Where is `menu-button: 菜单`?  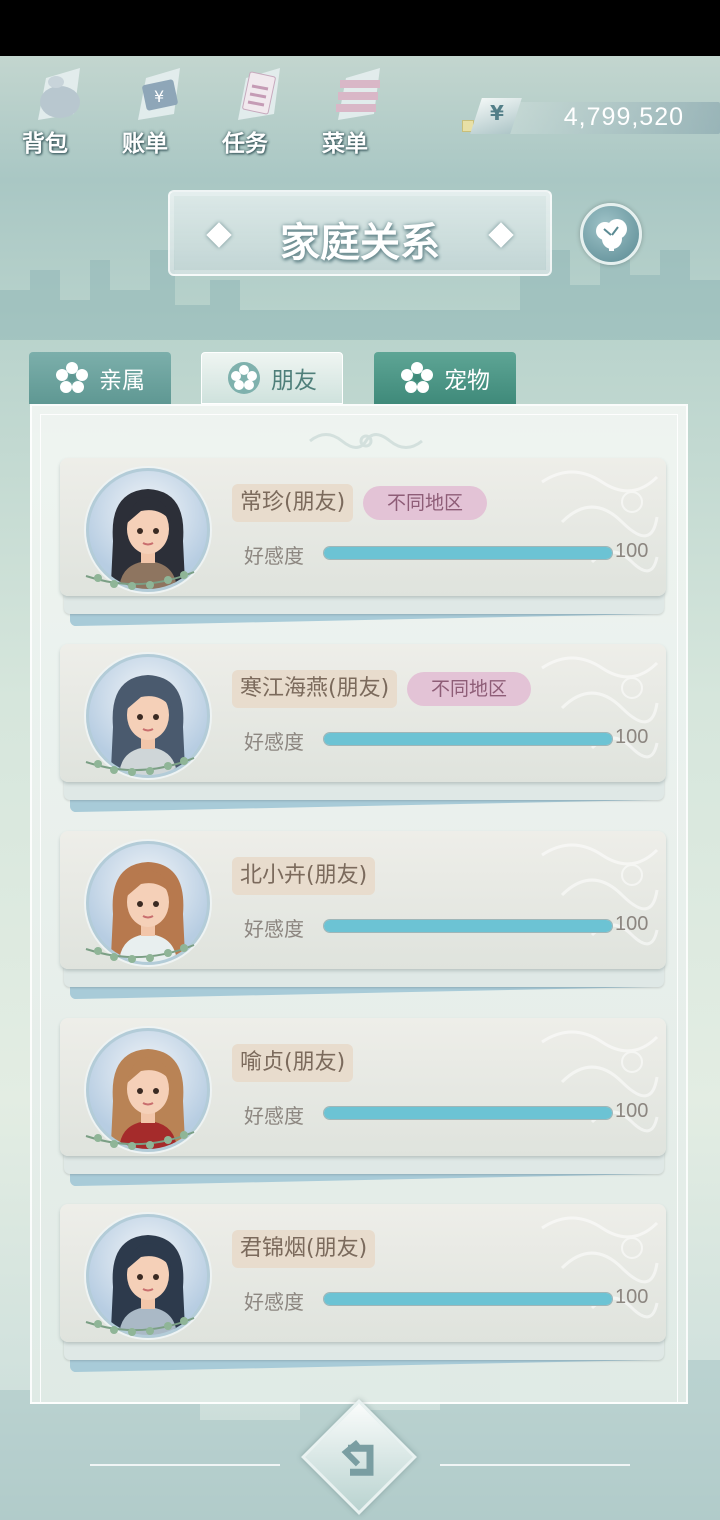 menu-button: 菜单 is located at coordinates (357, 110).